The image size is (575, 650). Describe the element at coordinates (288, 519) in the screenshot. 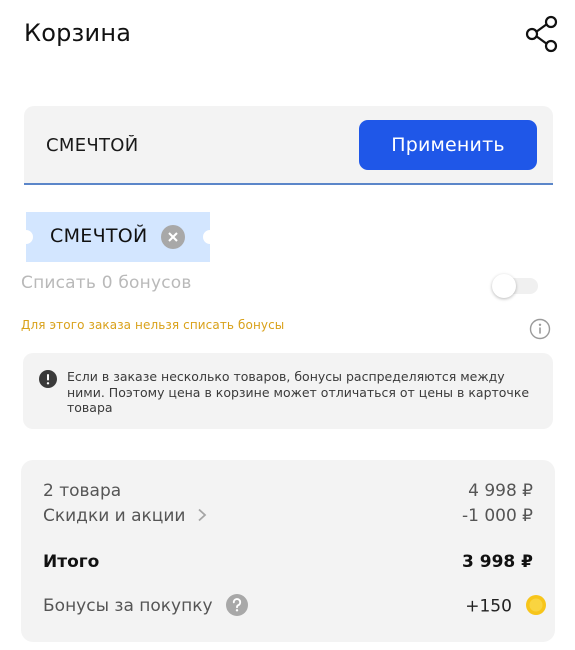

I see `summary-row-discounts: Скидки и акции -1 000 ₽` at that location.